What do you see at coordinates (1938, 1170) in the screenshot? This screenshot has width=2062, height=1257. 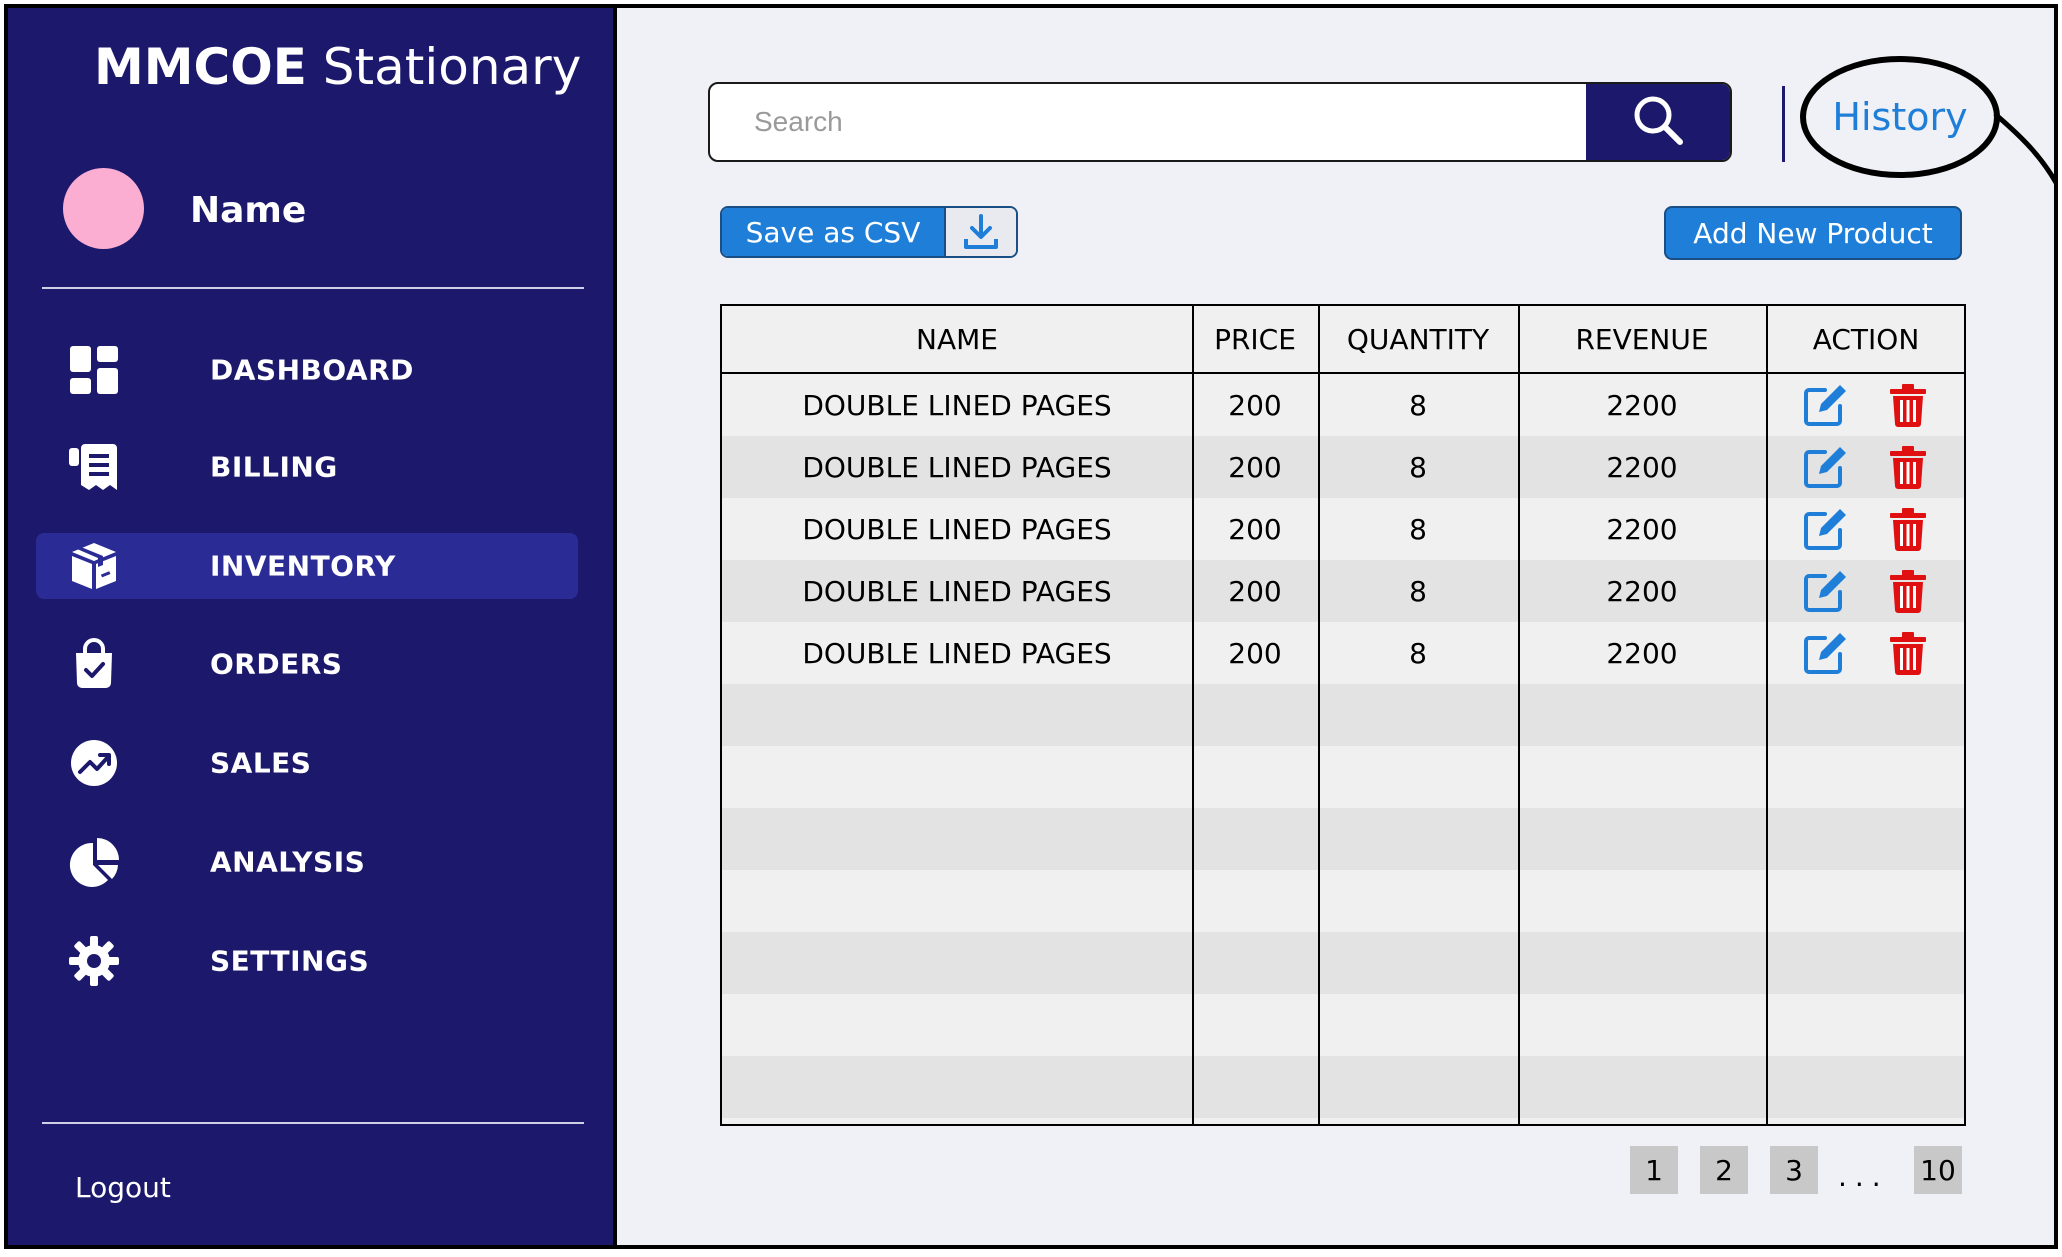 I see `page-button-last: 10` at bounding box center [1938, 1170].